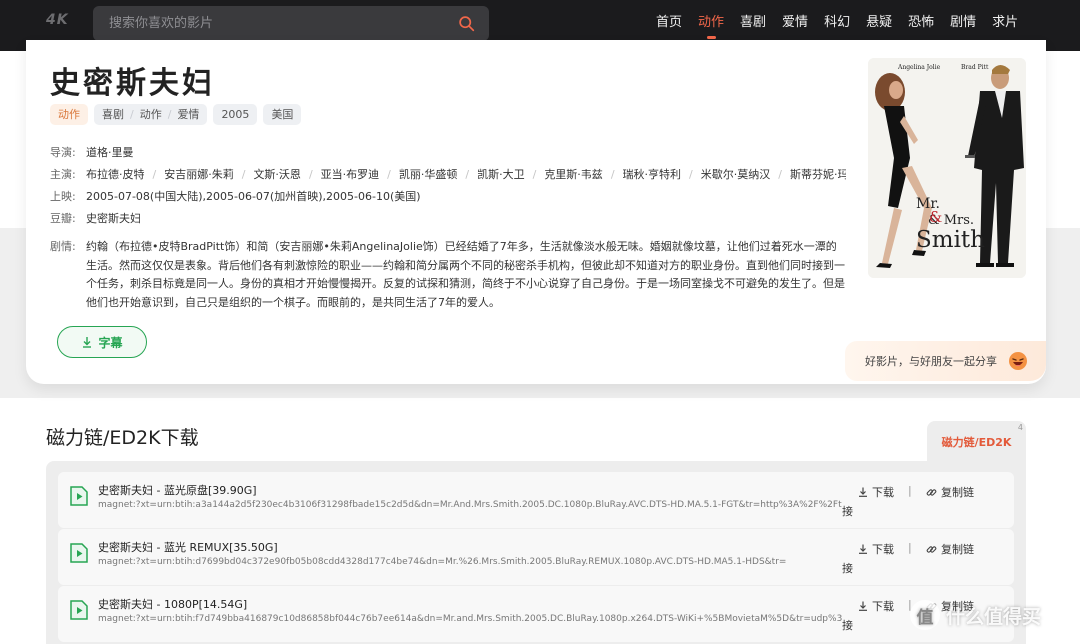 The height and width of the screenshot is (644, 1080). Describe the element at coordinates (1020, 427) in the screenshot. I see `tab-count-badge: 4` at that location.